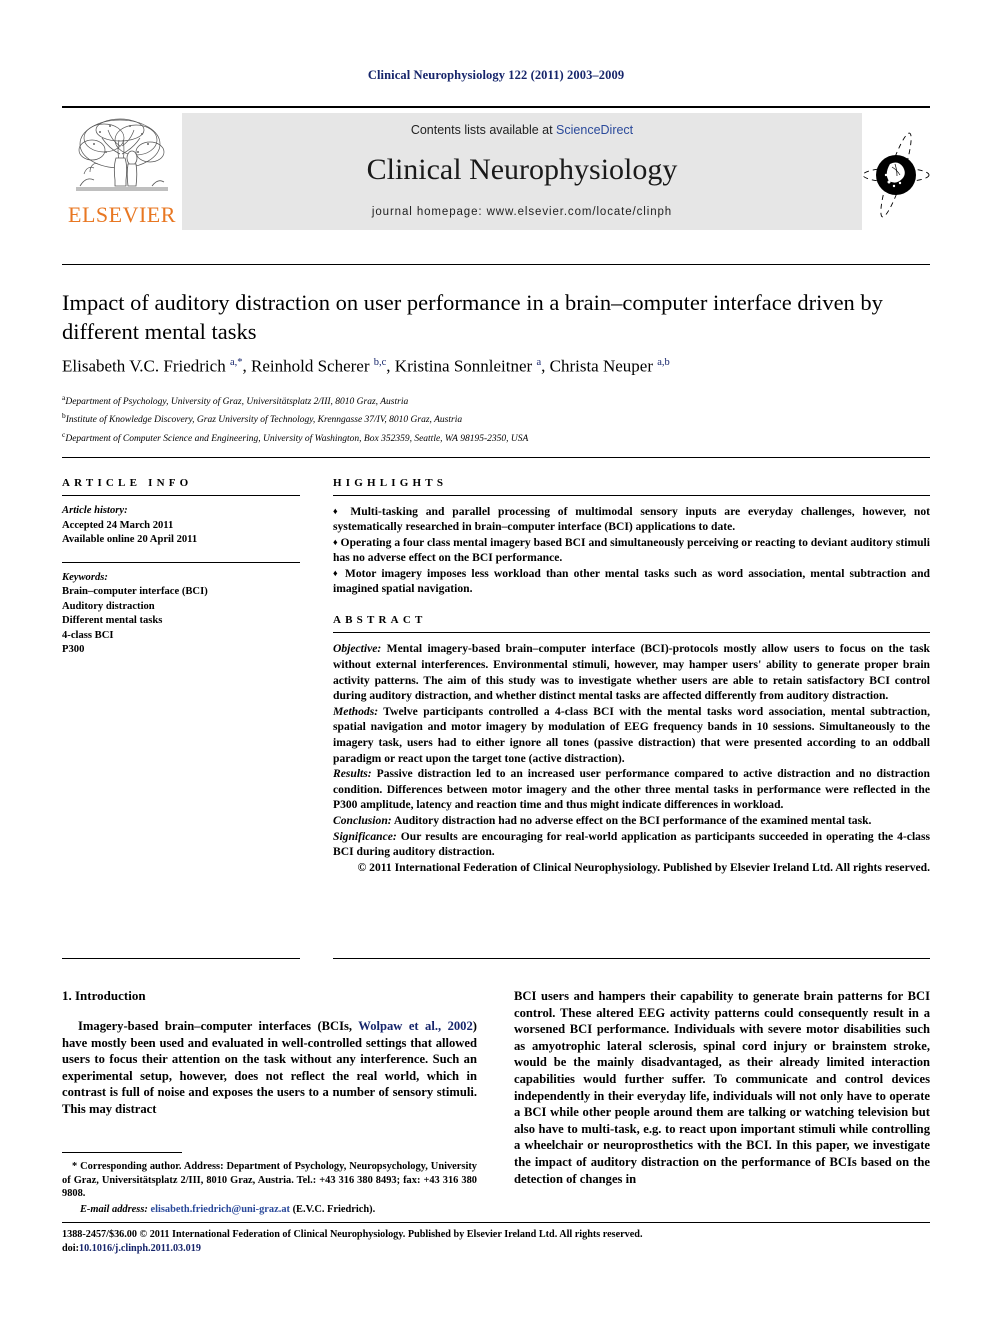  What do you see at coordinates (127, 483) in the screenshot?
I see `article-info-heading: ARTICLE INFO` at bounding box center [127, 483].